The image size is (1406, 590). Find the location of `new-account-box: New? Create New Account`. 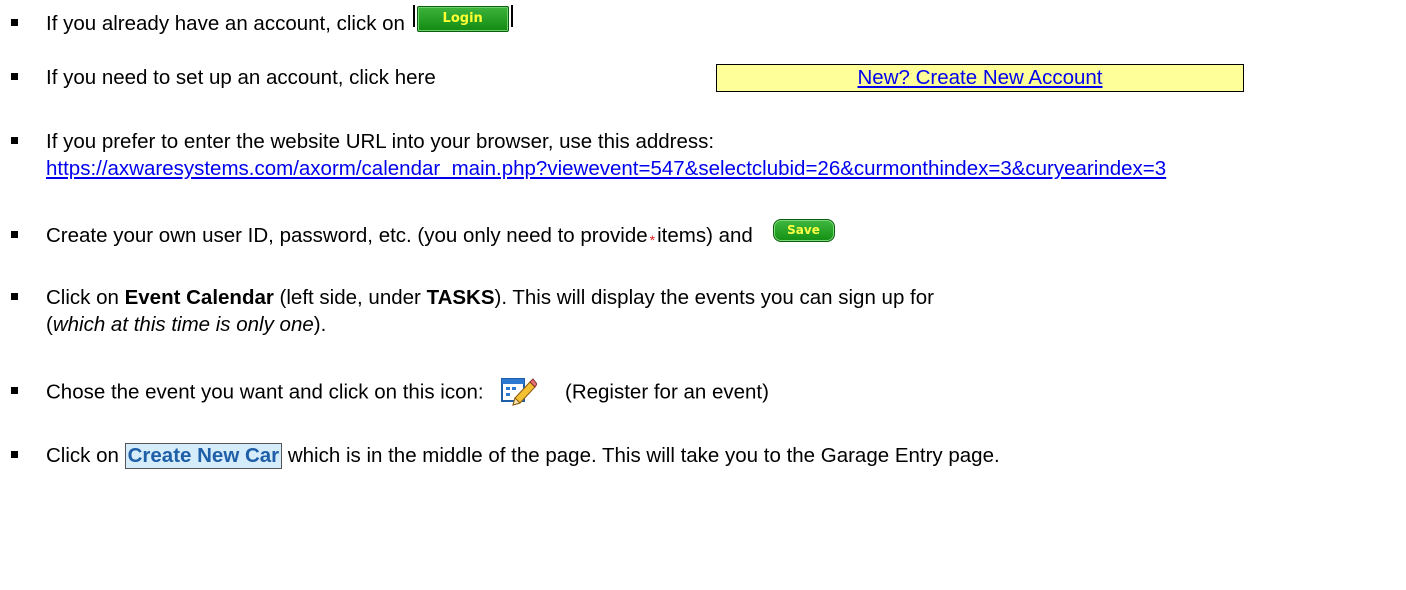

new-account-box: New? Create New Account is located at coordinates (980, 78).